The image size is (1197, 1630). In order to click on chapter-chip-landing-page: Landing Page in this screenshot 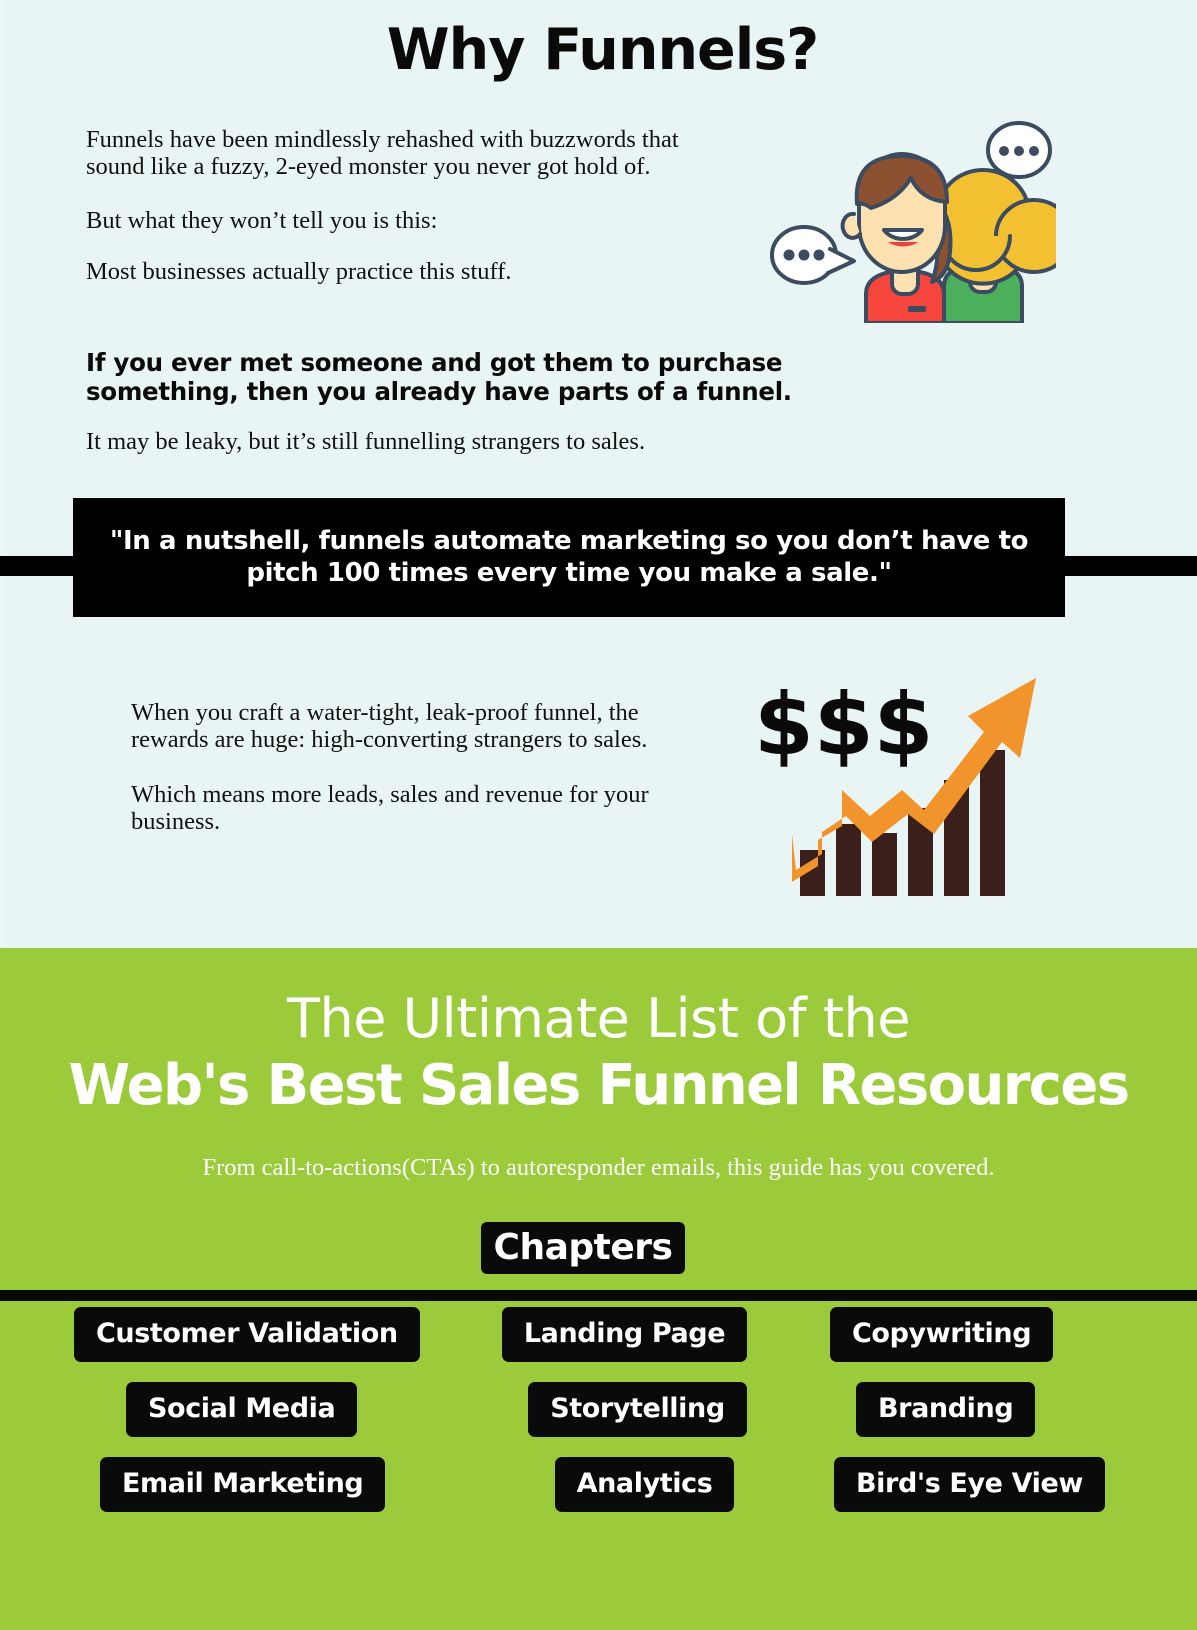, I will do `click(624, 1334)`.